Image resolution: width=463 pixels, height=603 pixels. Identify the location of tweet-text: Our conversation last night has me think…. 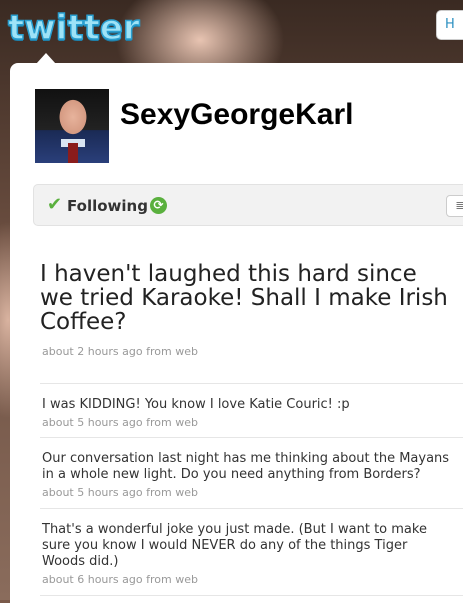
(252, 467).